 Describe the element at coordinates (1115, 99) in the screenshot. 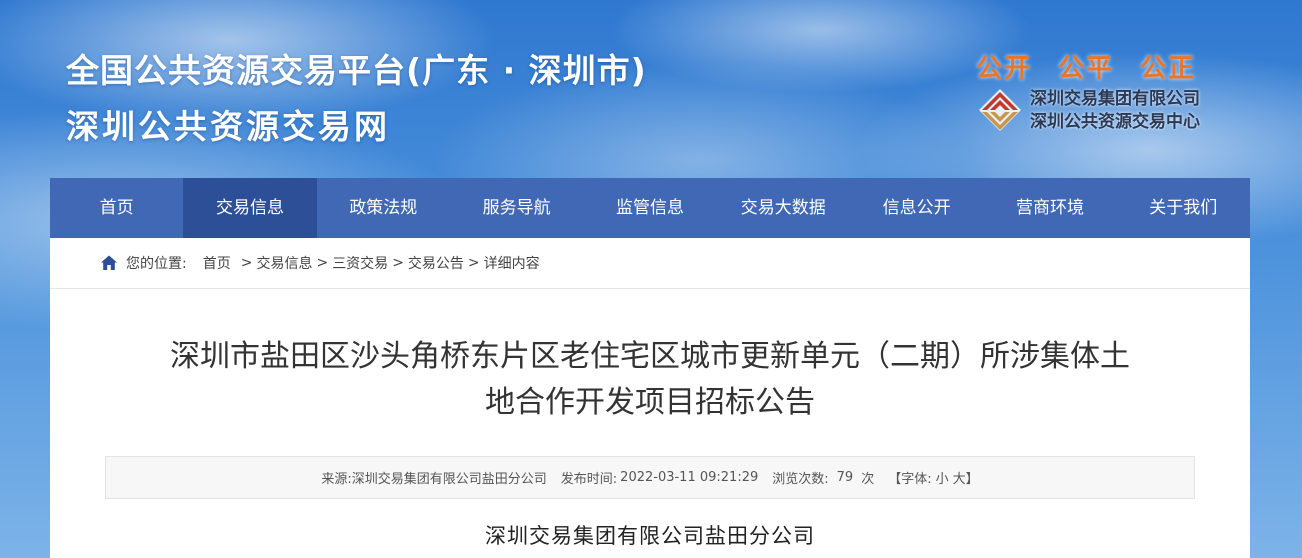

I see `org-name-group: 深圳交易集团有限公司` at that location.